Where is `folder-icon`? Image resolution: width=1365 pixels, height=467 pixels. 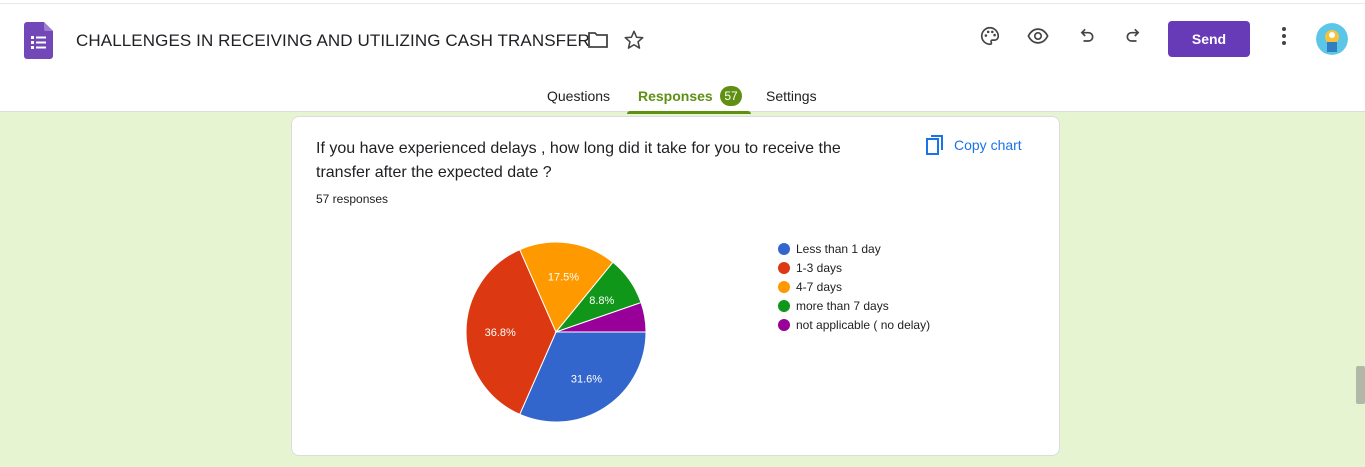 folder-icon is located at coordinates (598, 40).